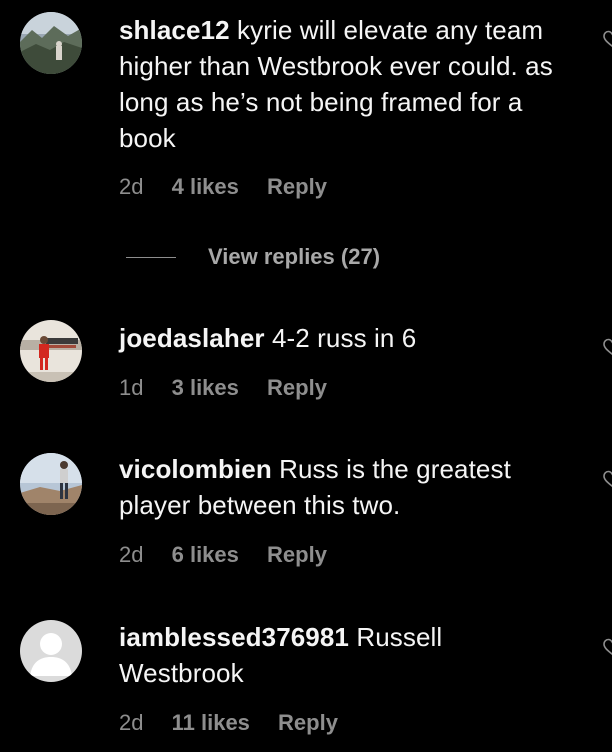 The image size is (612, 752). I want to click on comment-likes: 4 likes, so click(205, 187).